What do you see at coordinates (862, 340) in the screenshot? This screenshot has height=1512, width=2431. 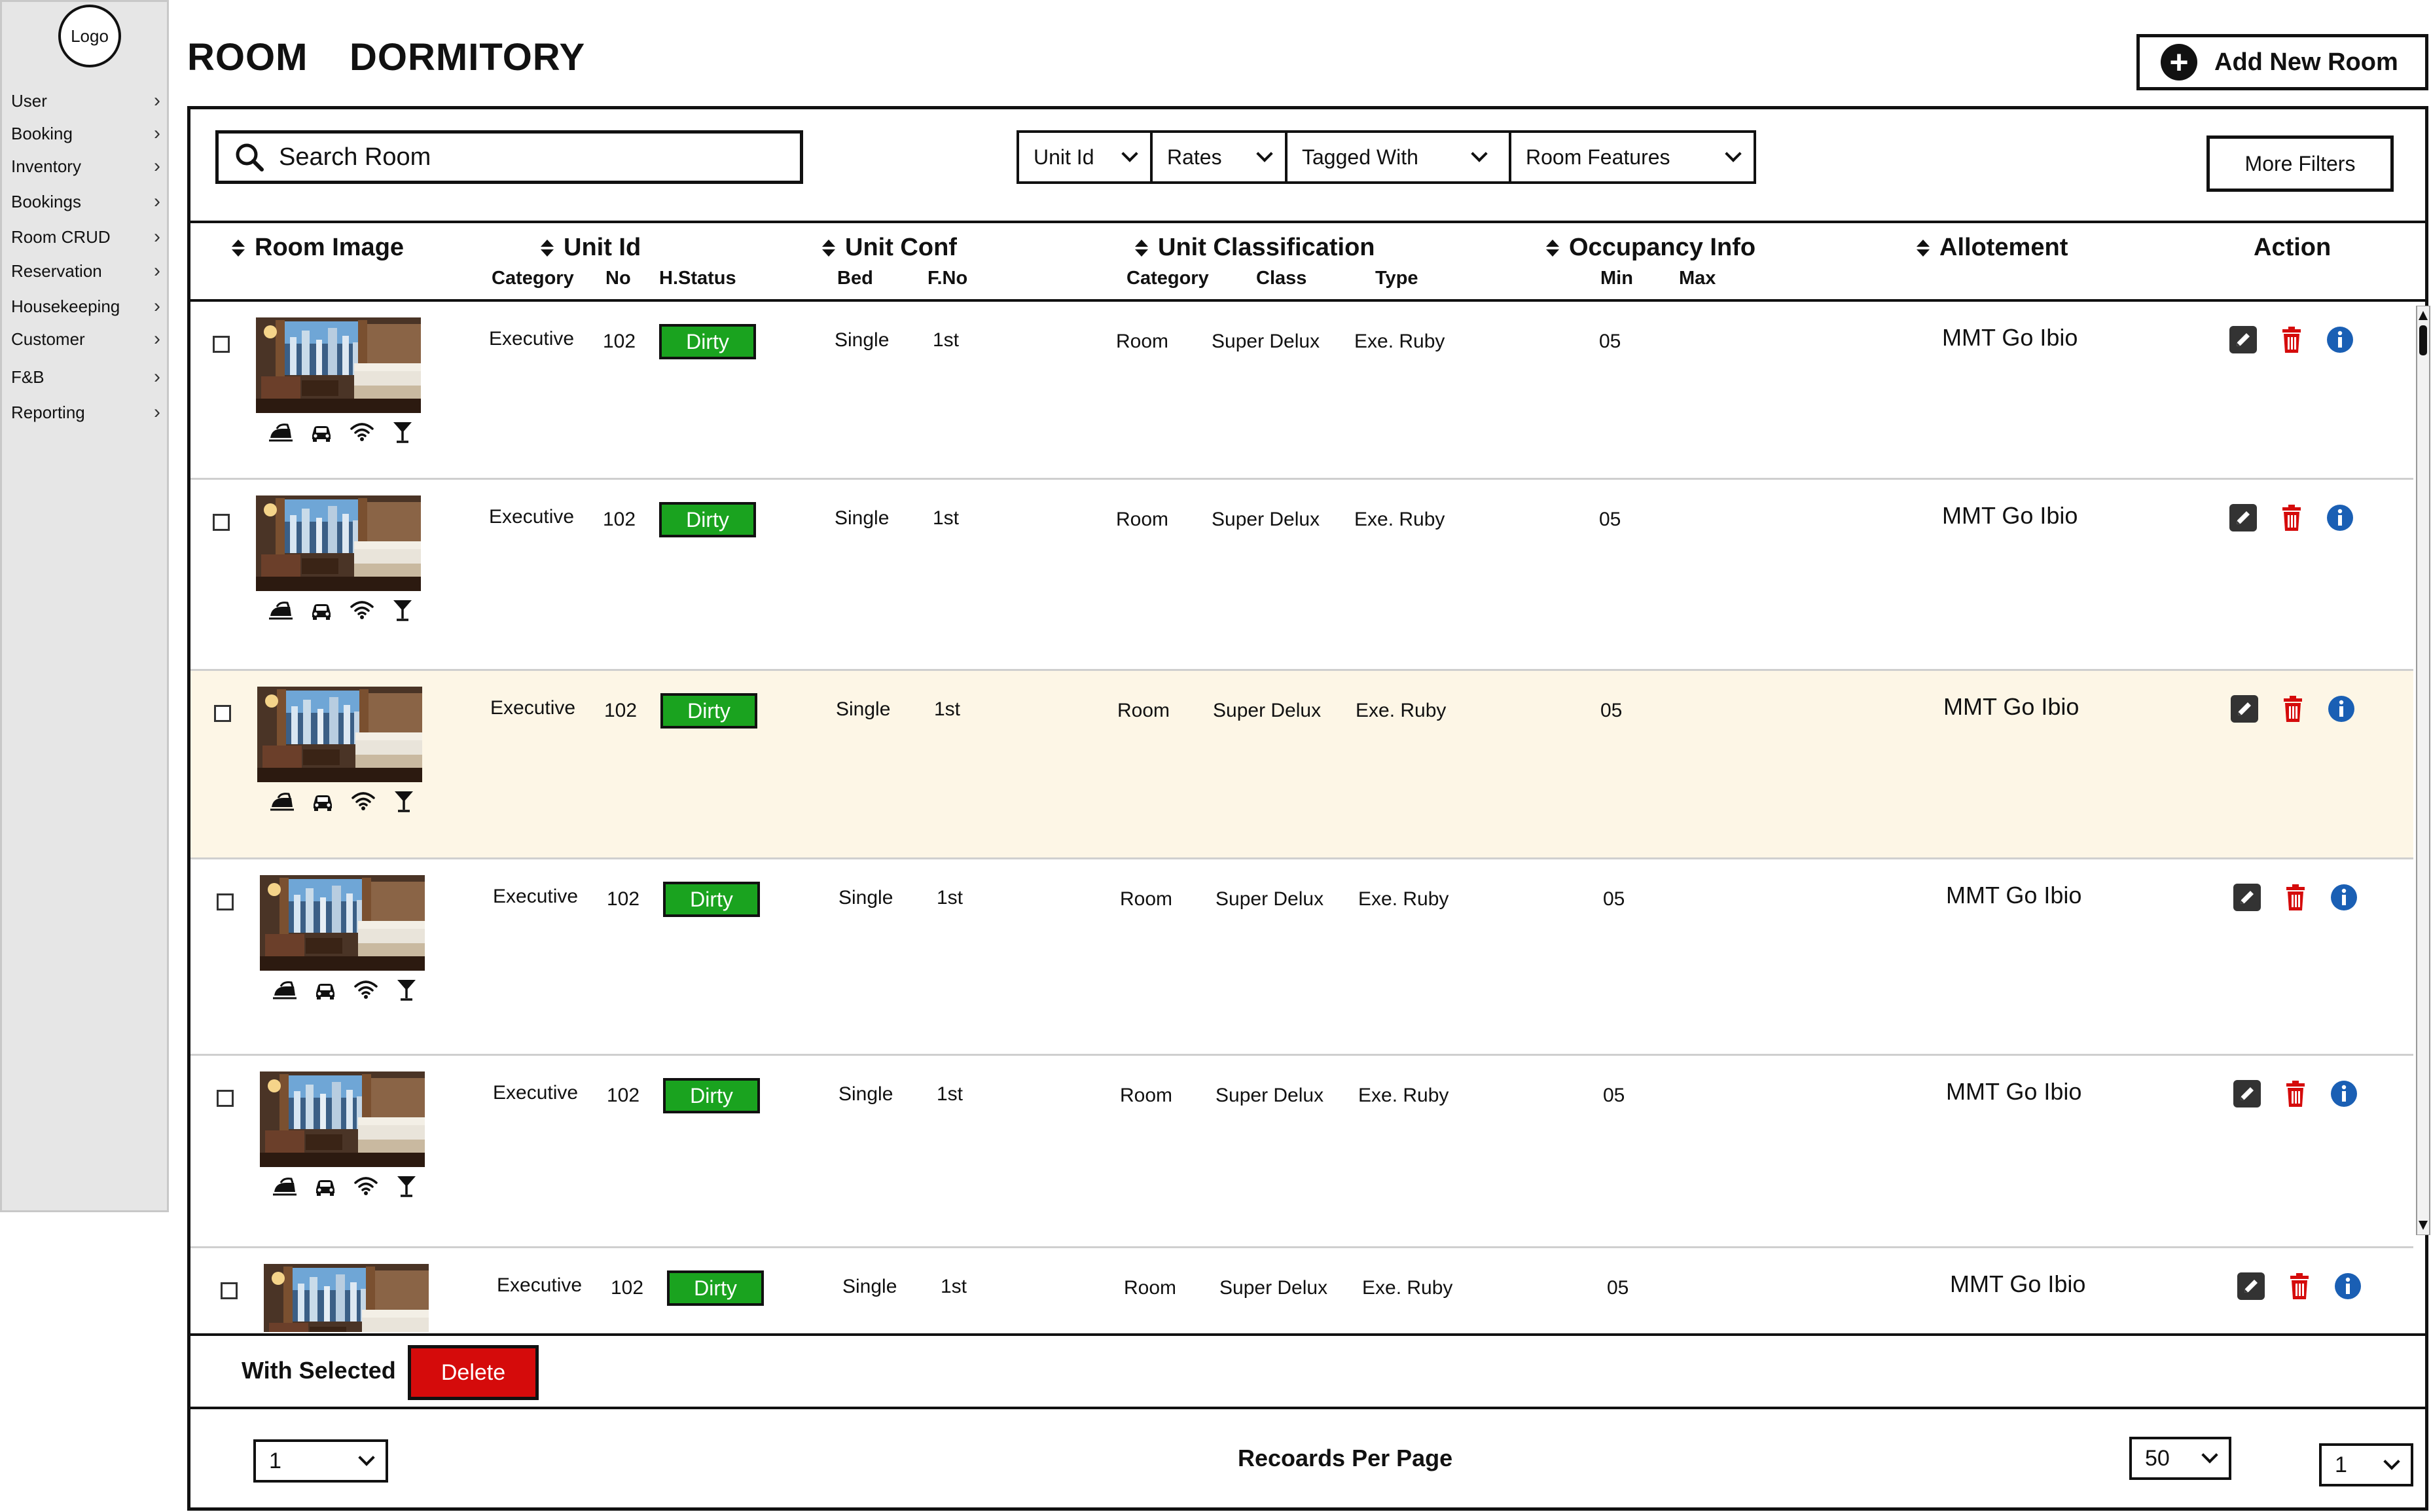 I see `bed-type: Single` at bounding box center [862, 340].